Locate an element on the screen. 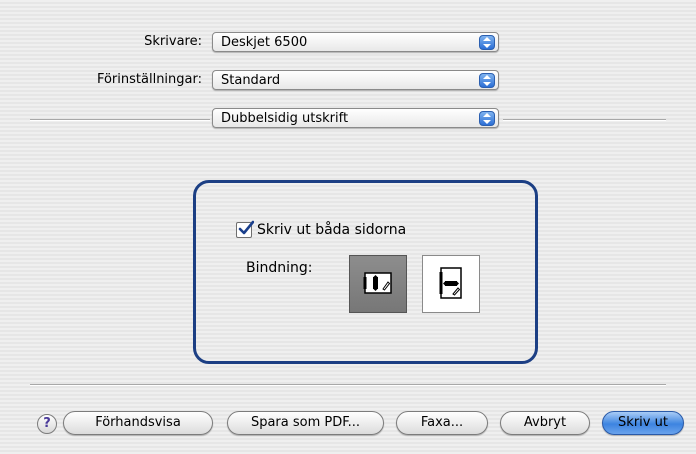 This screenshot has height=454, width=696. binding-short-edge-button is located at coordinates (451, 284).